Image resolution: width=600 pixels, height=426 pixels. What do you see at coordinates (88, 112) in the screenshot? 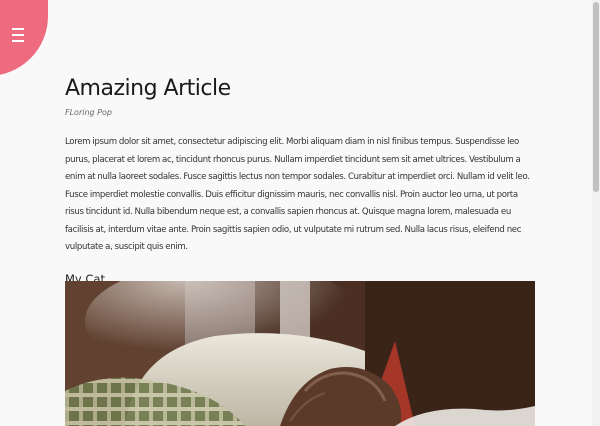
I see `article-author: FLoring Pop` at bounding box center [88, 112].